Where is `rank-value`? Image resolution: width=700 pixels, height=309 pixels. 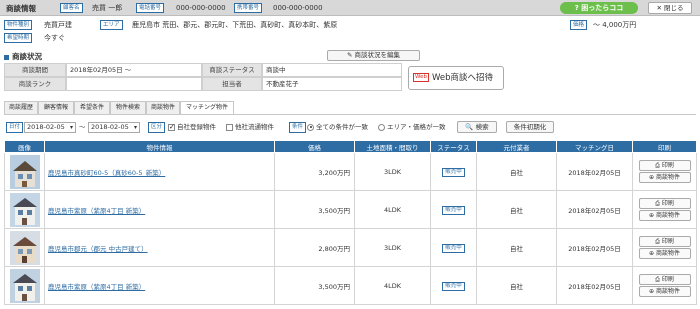 rank-value is located at coordinates (134, 84).